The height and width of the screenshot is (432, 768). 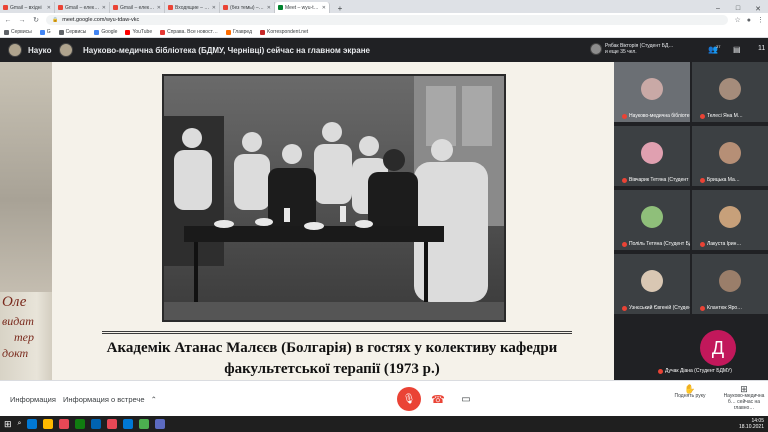 What do you see at coordinates (48, 32) in the screenshot?
I see `bookmark-label: G` at bounding box center [48, 32].